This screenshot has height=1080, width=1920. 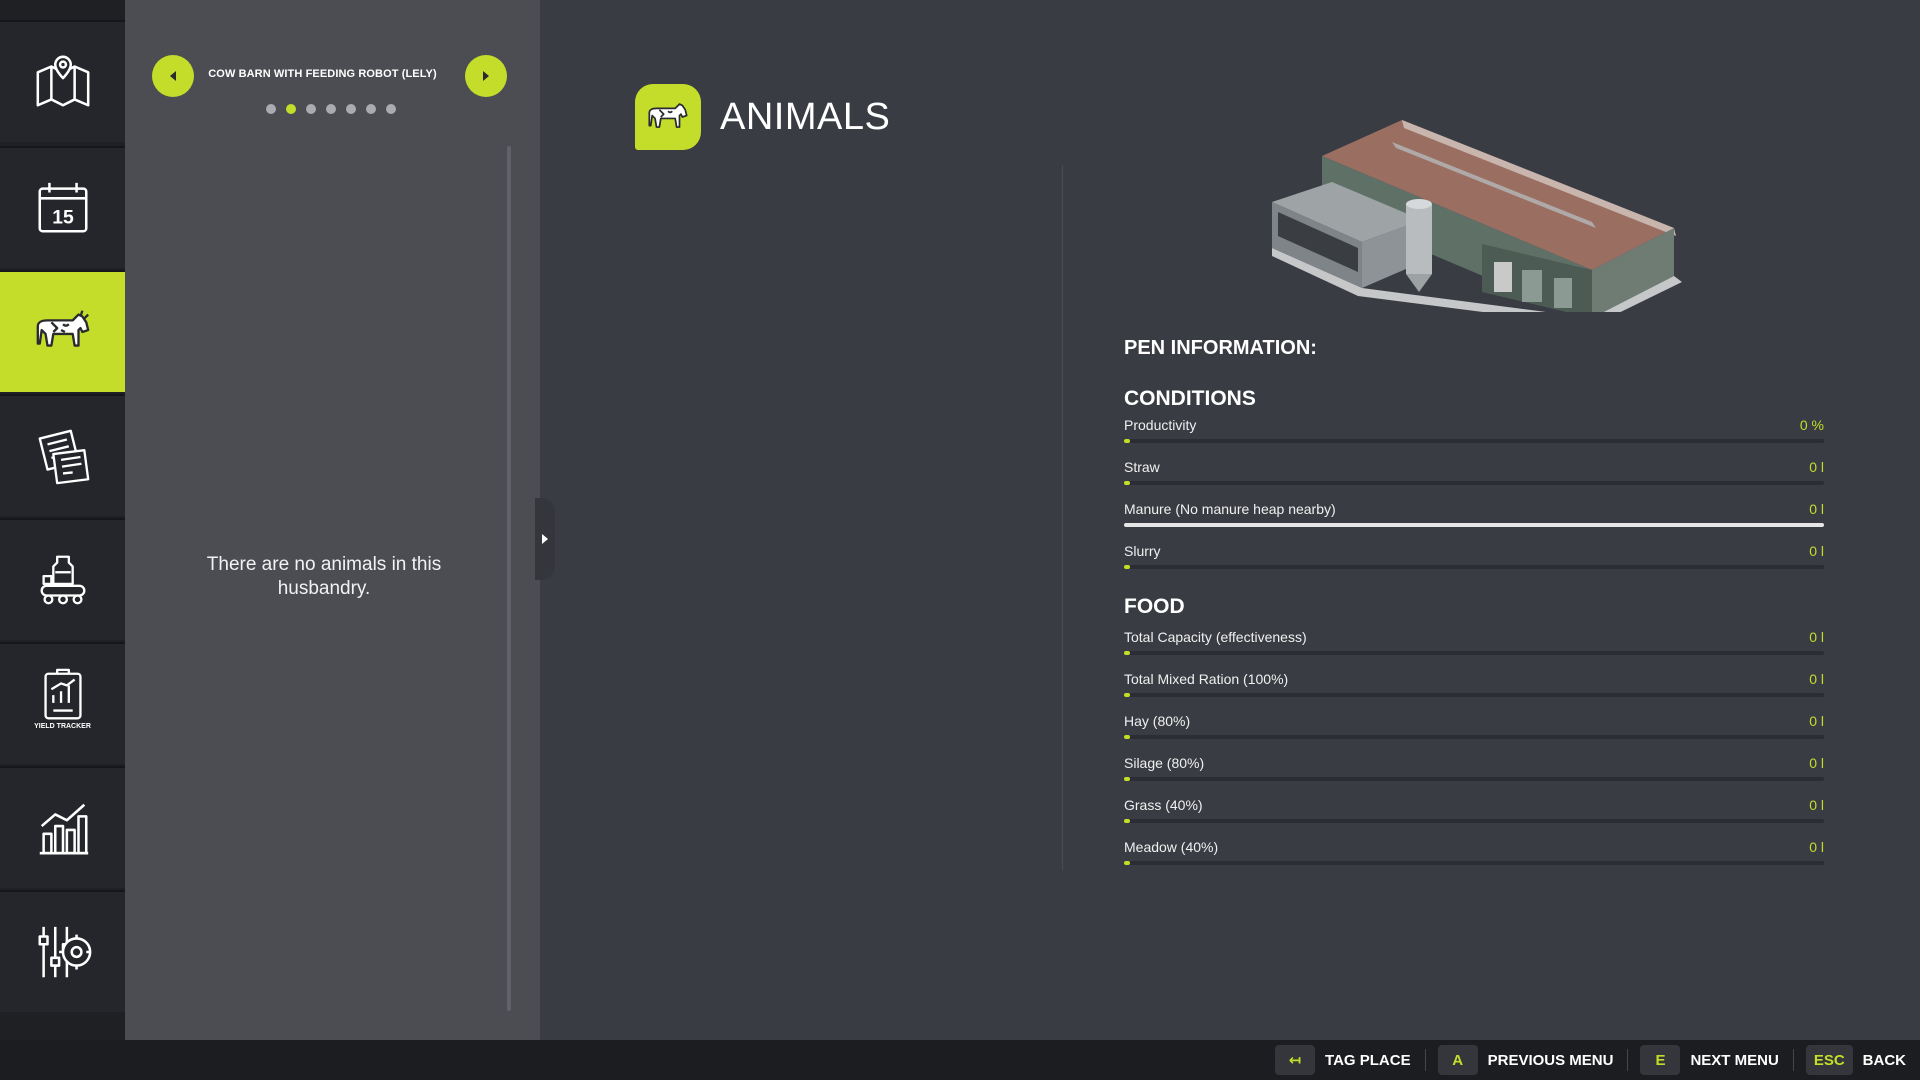 I want to click on calendar-icon: 15, so click(x=62, y=207).